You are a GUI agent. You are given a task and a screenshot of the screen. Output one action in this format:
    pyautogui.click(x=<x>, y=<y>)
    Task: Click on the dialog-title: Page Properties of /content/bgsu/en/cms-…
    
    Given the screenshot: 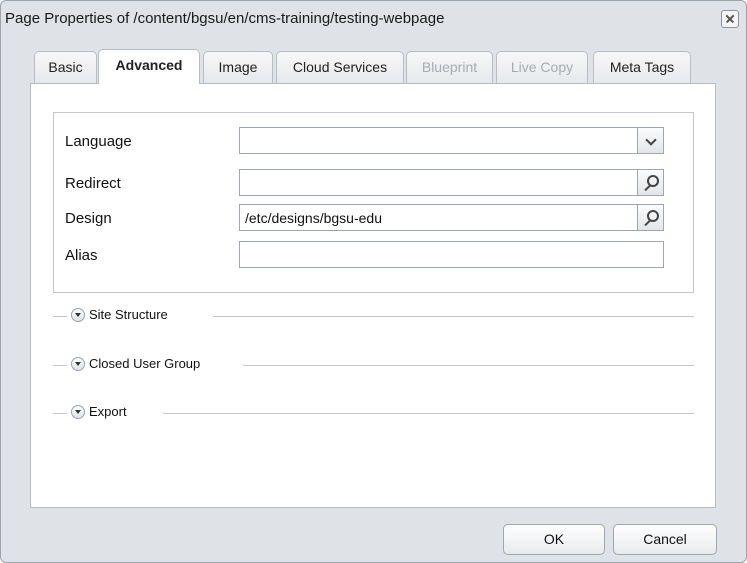 What is the action you would take?
    pyautogui.click(x=225, y=18)
    